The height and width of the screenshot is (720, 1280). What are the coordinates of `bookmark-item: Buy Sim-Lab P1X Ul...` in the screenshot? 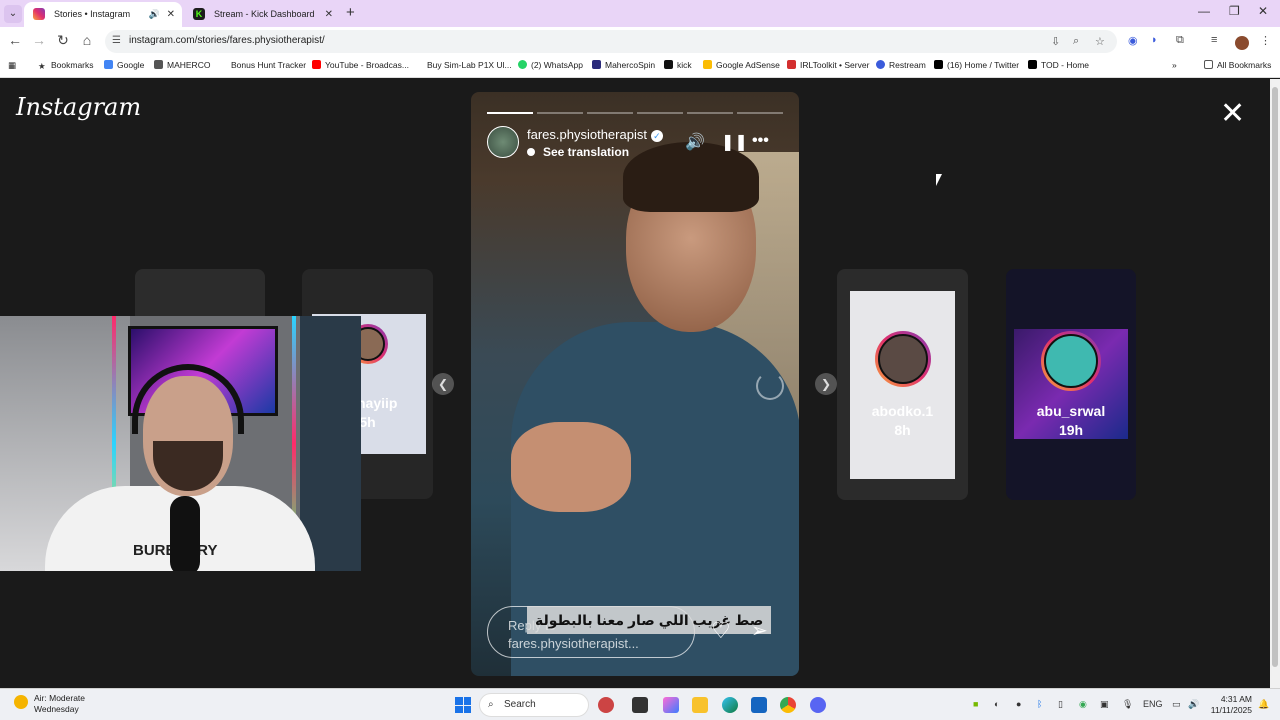 It's located at (463, 65).